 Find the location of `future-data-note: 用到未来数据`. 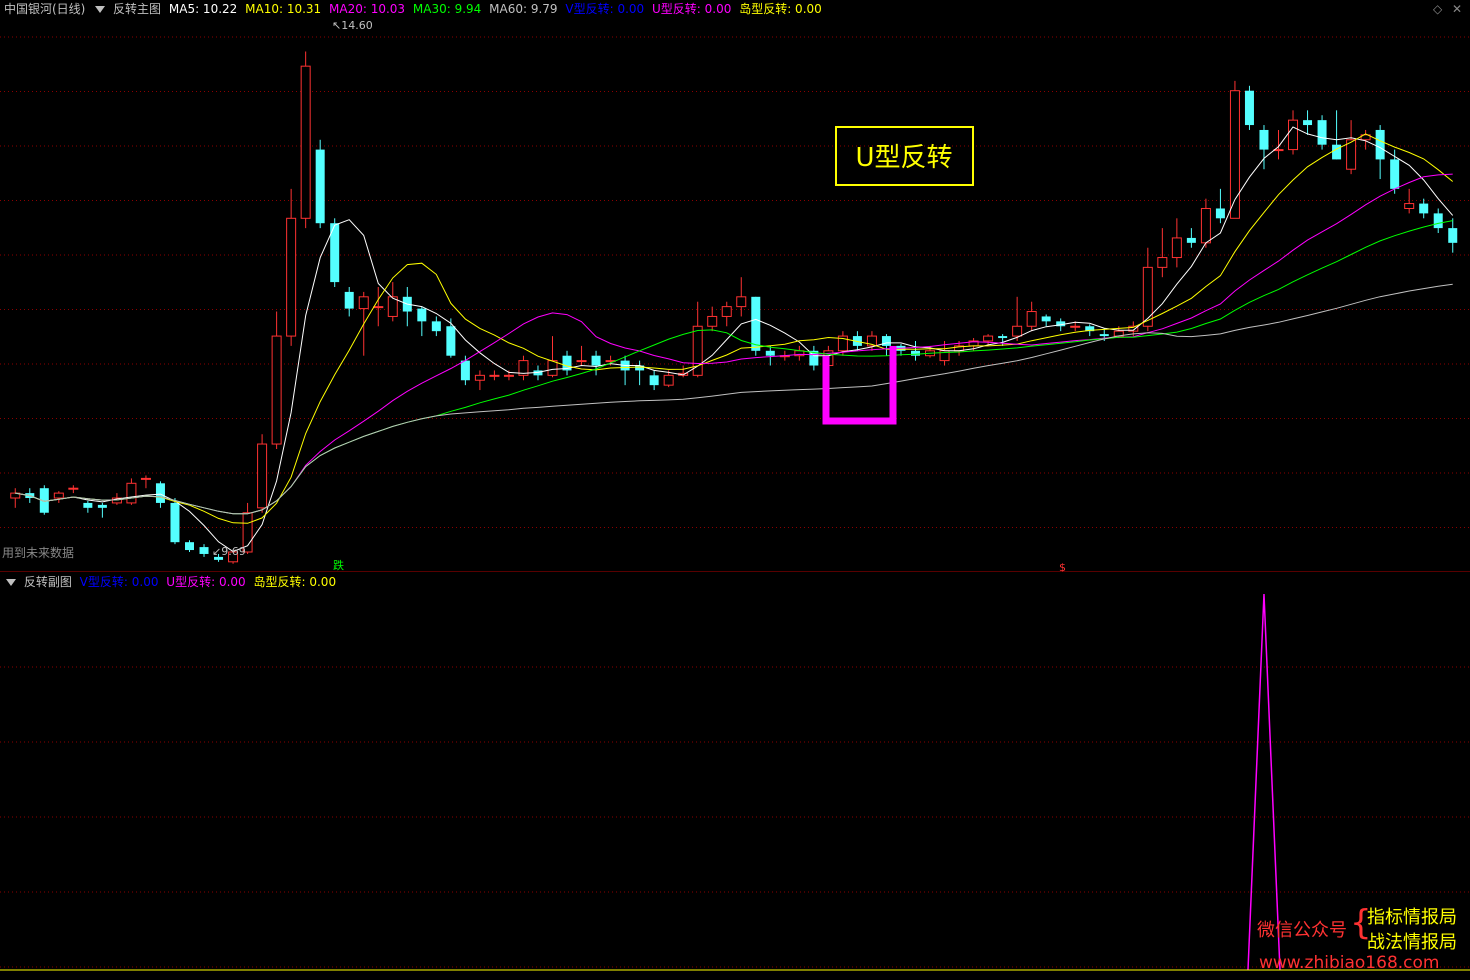

future-data-note: 用到未来数据 is located at coordinates (38, 552).